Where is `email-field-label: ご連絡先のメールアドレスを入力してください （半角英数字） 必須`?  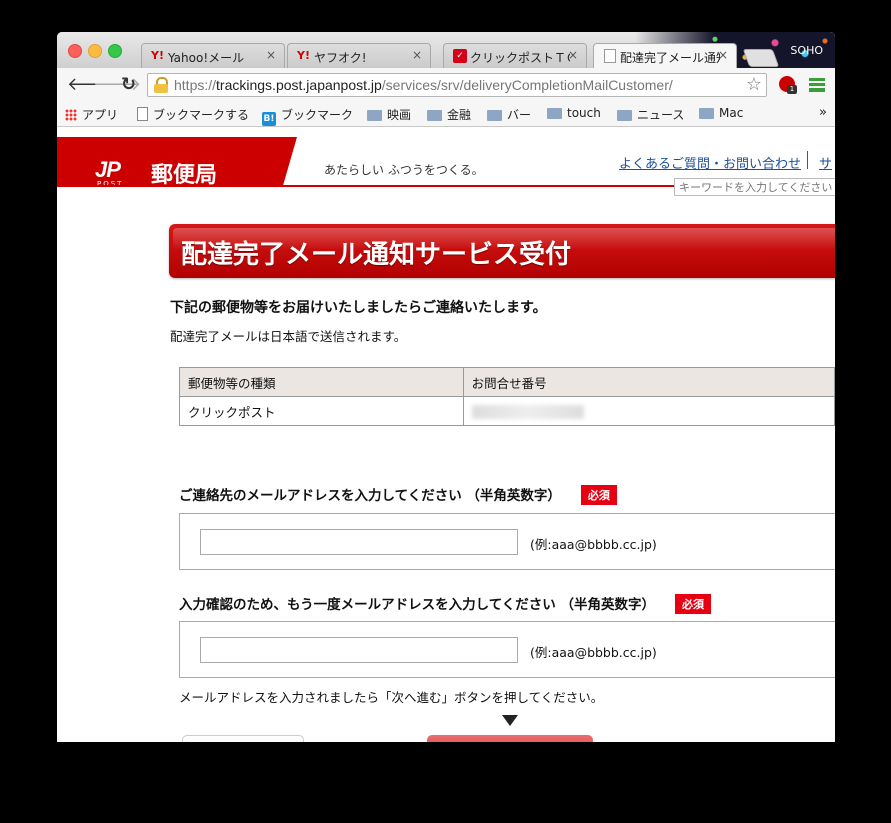
email-field-label: ご連絡先のメールアドレスを入力してください （半角英数字） 必須 is located at coordinates (398, 494).